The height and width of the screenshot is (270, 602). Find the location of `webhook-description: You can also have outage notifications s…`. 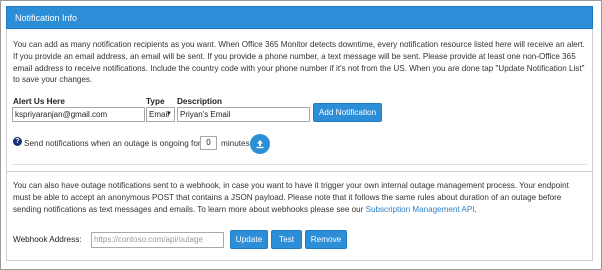

webhook-description: You can also have outage notifications s… is located at coordinates (300, 197).